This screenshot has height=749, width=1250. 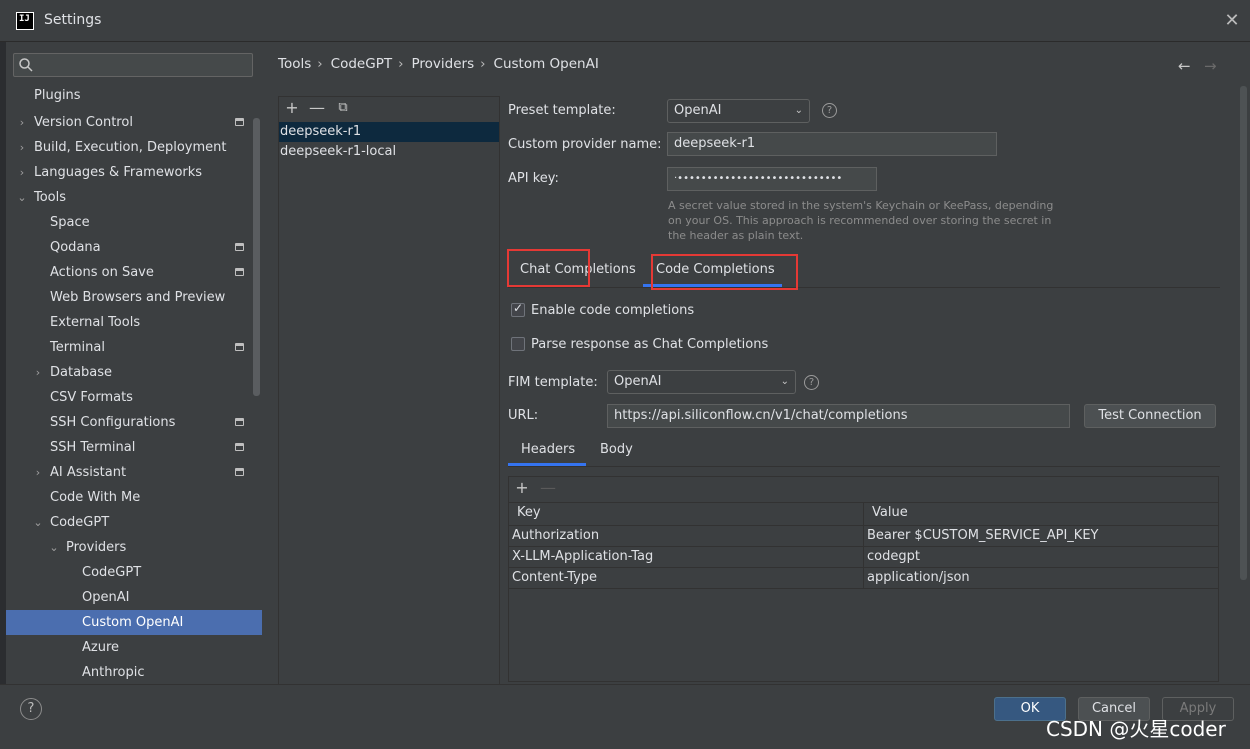 I want to click on nav-item-terminal: Terminal, so click(x=134, y=347).